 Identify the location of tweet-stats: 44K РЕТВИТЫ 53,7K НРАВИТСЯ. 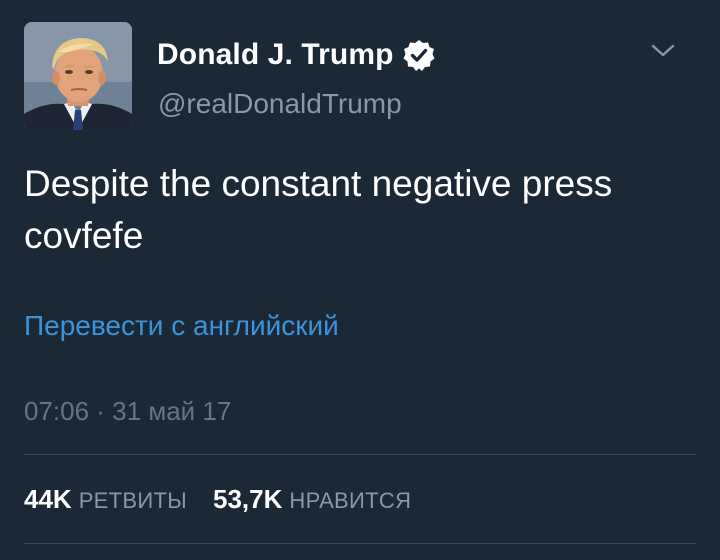
(217, 499).